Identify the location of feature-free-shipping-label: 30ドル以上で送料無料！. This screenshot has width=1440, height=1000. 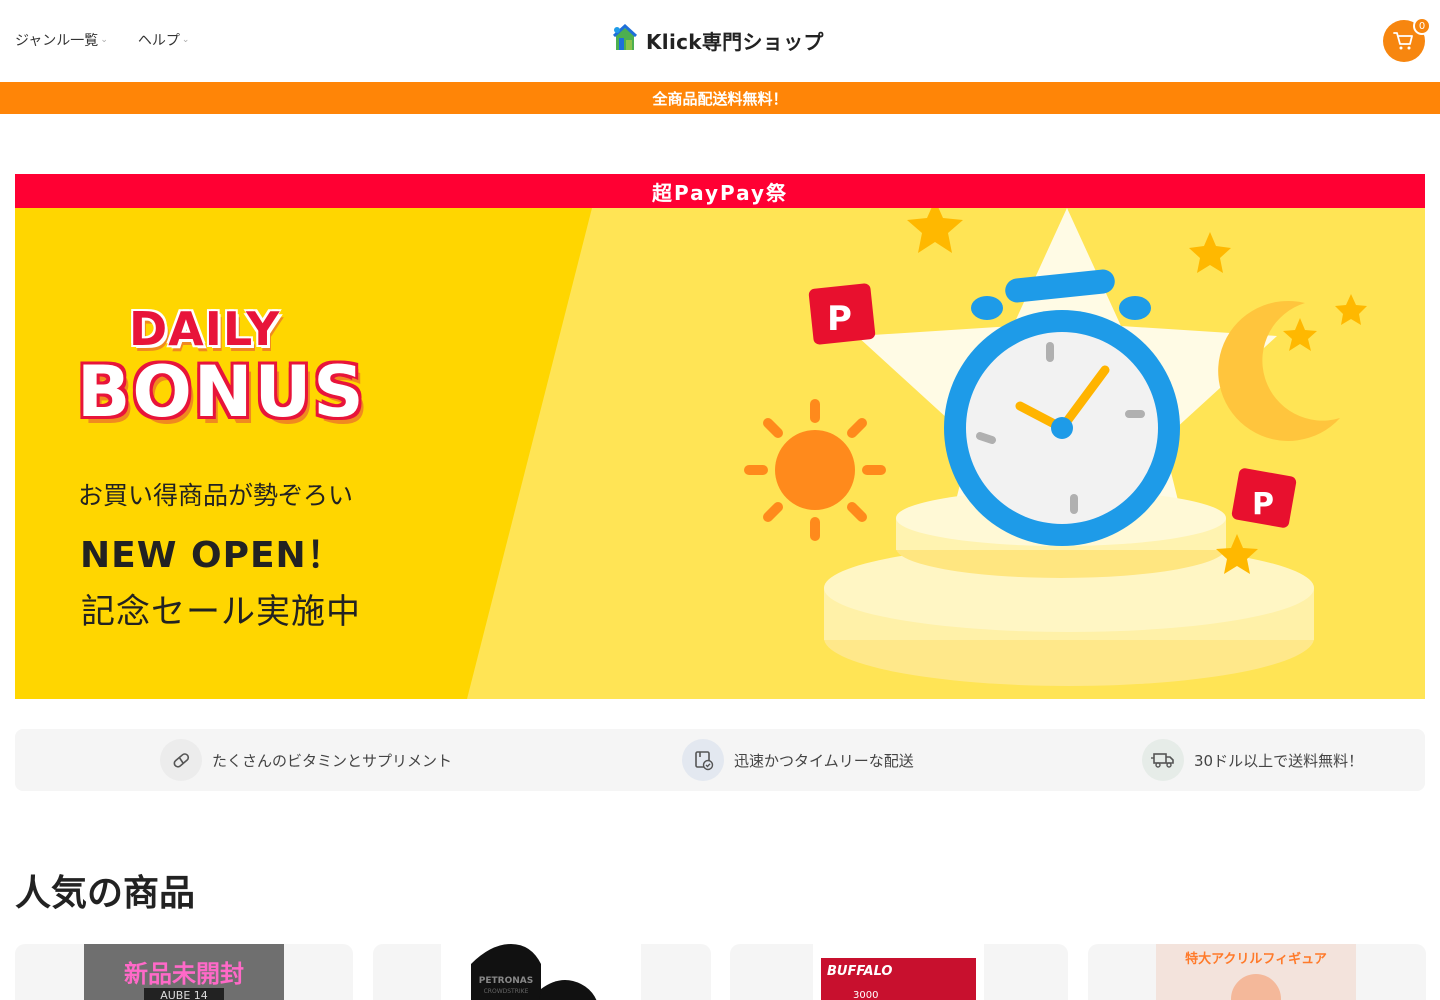
(1279, 760).